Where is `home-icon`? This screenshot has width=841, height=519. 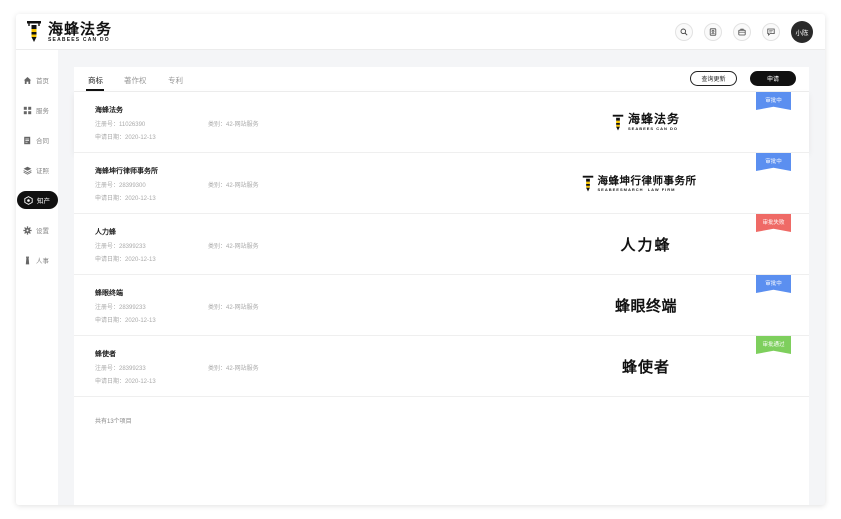 home-icon is located at coordinates (27, 80).